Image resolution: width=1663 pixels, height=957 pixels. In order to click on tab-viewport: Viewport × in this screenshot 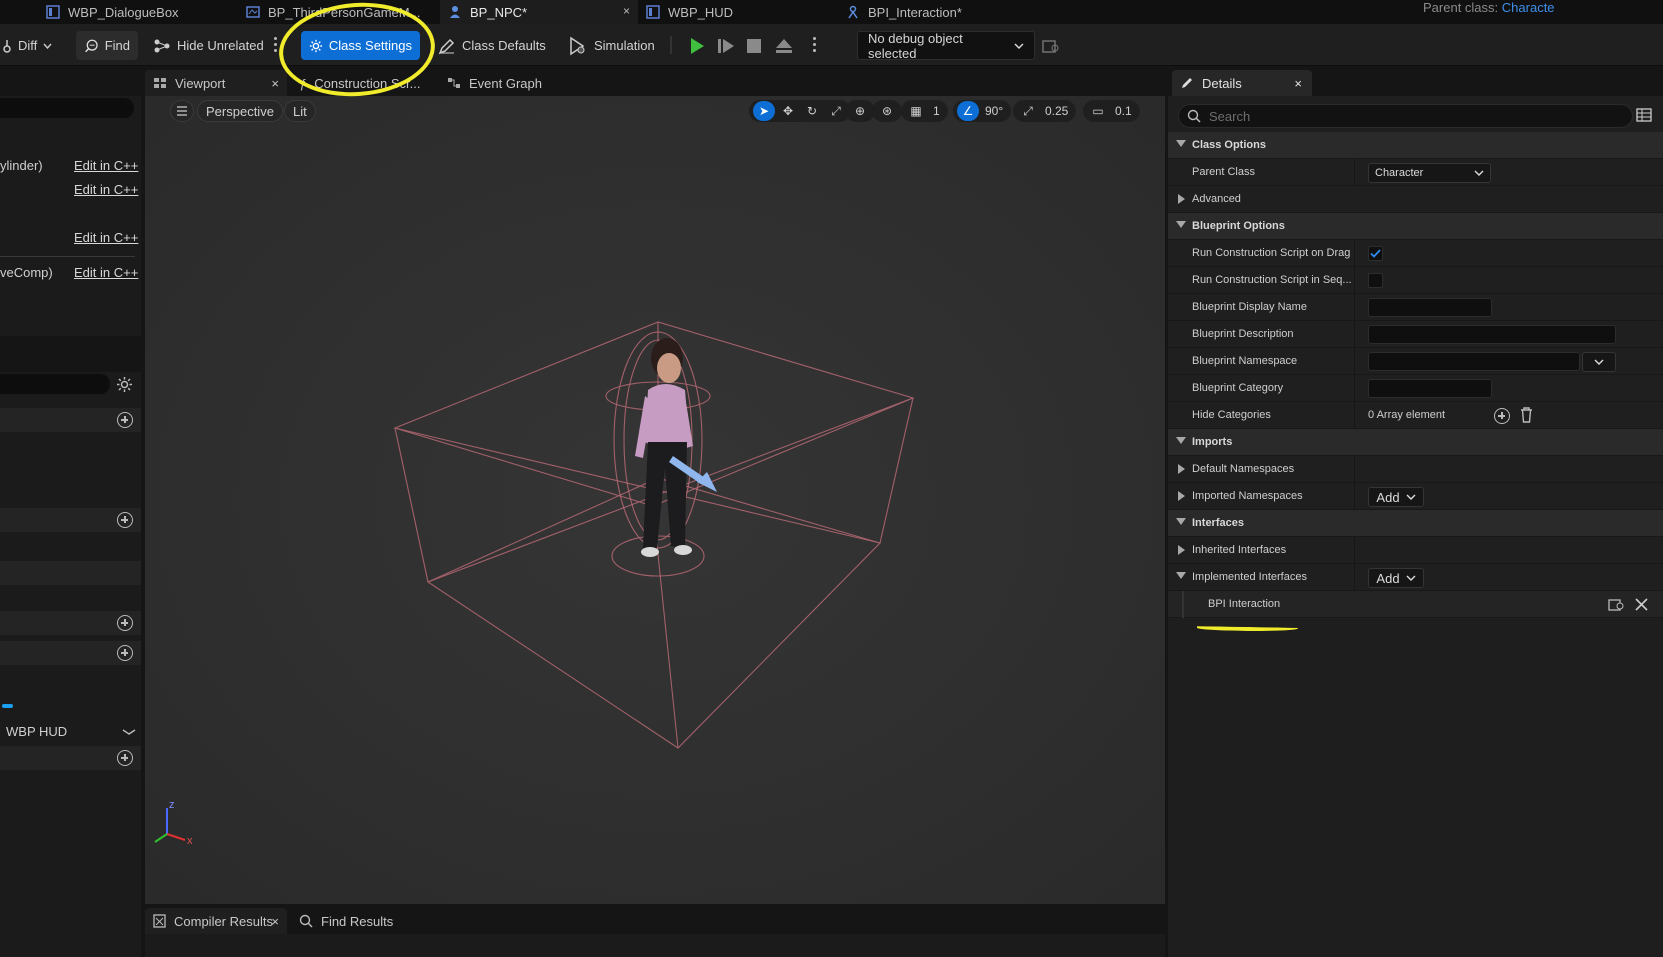, I will do `click(216, 83)`.